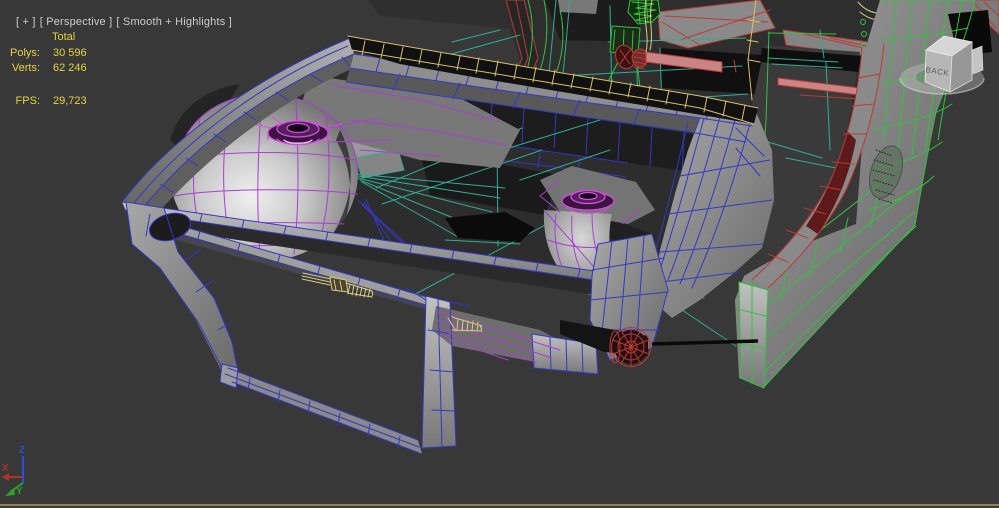 The height and width of the screenshot is (508, 999). What do you see at coordinates (70, 68) in the screenshot?
I see `verts-value: 62 246` at bounding box center [70, 68].